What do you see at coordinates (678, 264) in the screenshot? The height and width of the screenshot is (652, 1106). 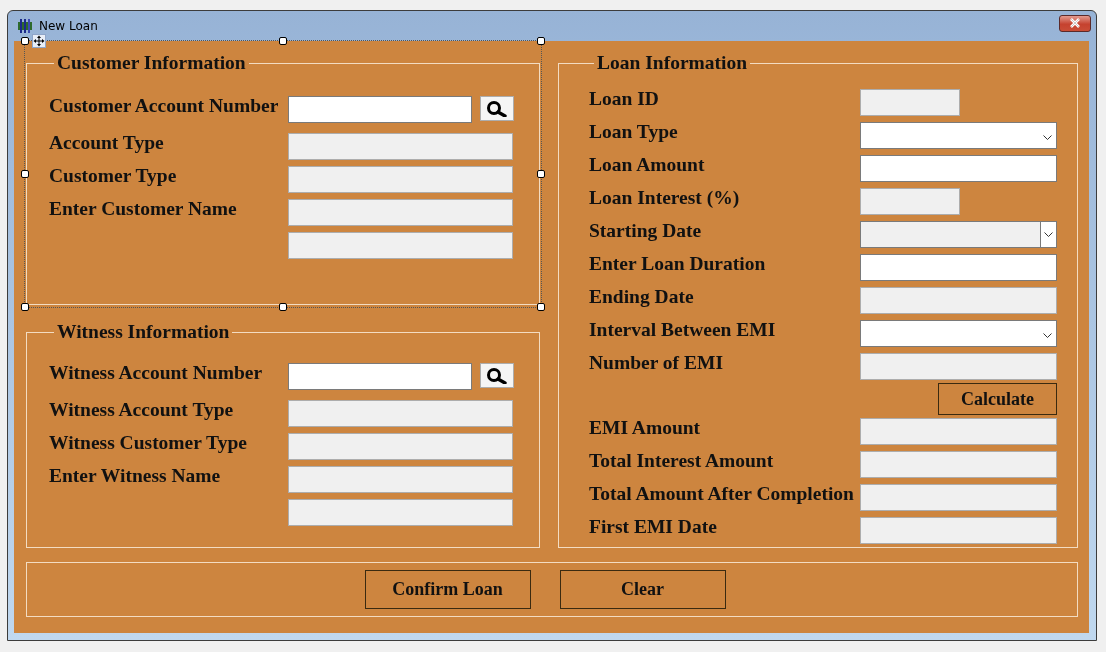 I see `field-label: Enter Loan Duration` at bounding box center [678, 264].